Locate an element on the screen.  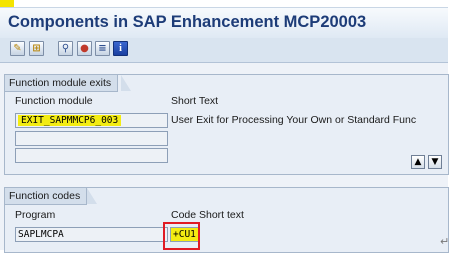
yellow-corner-mark is located at coordinates (7, 3).